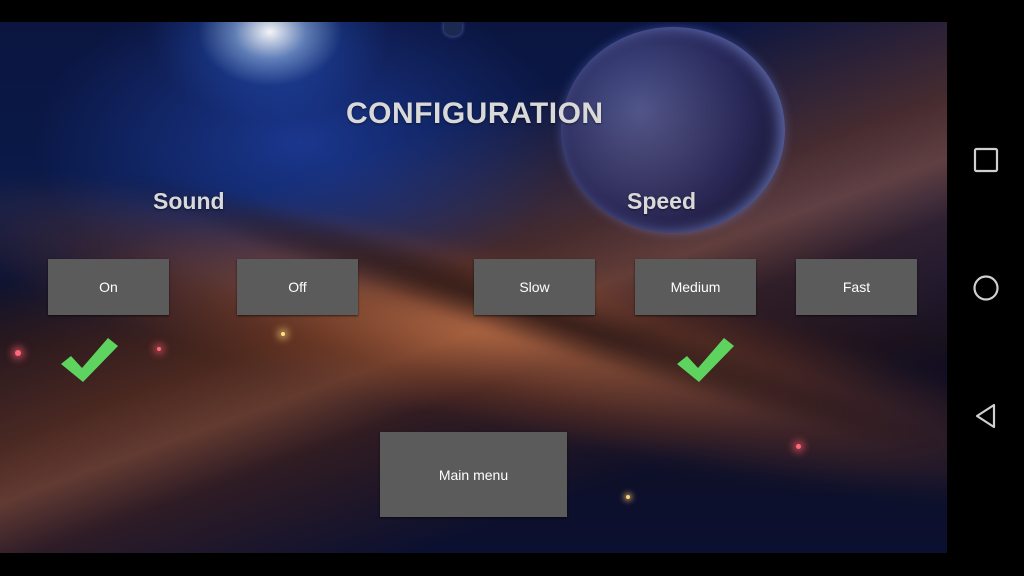  What do you see at coordinates (108, 287) in the screenshot?
I see `sound-on-button: On` at bounding box center [108, 287].